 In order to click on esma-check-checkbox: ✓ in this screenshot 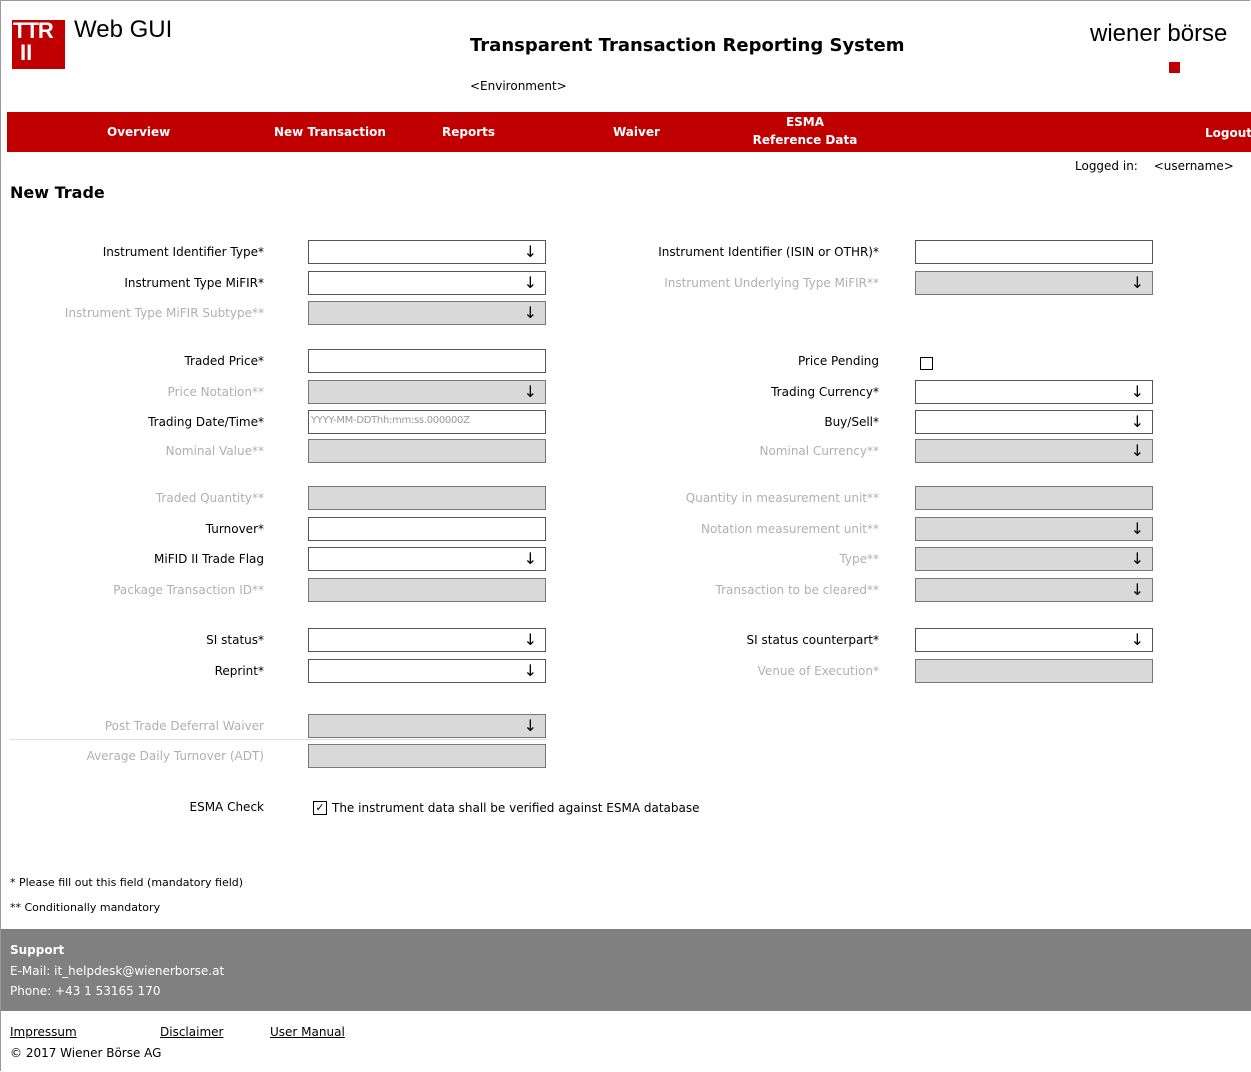, I will do `click(320, 808)`.